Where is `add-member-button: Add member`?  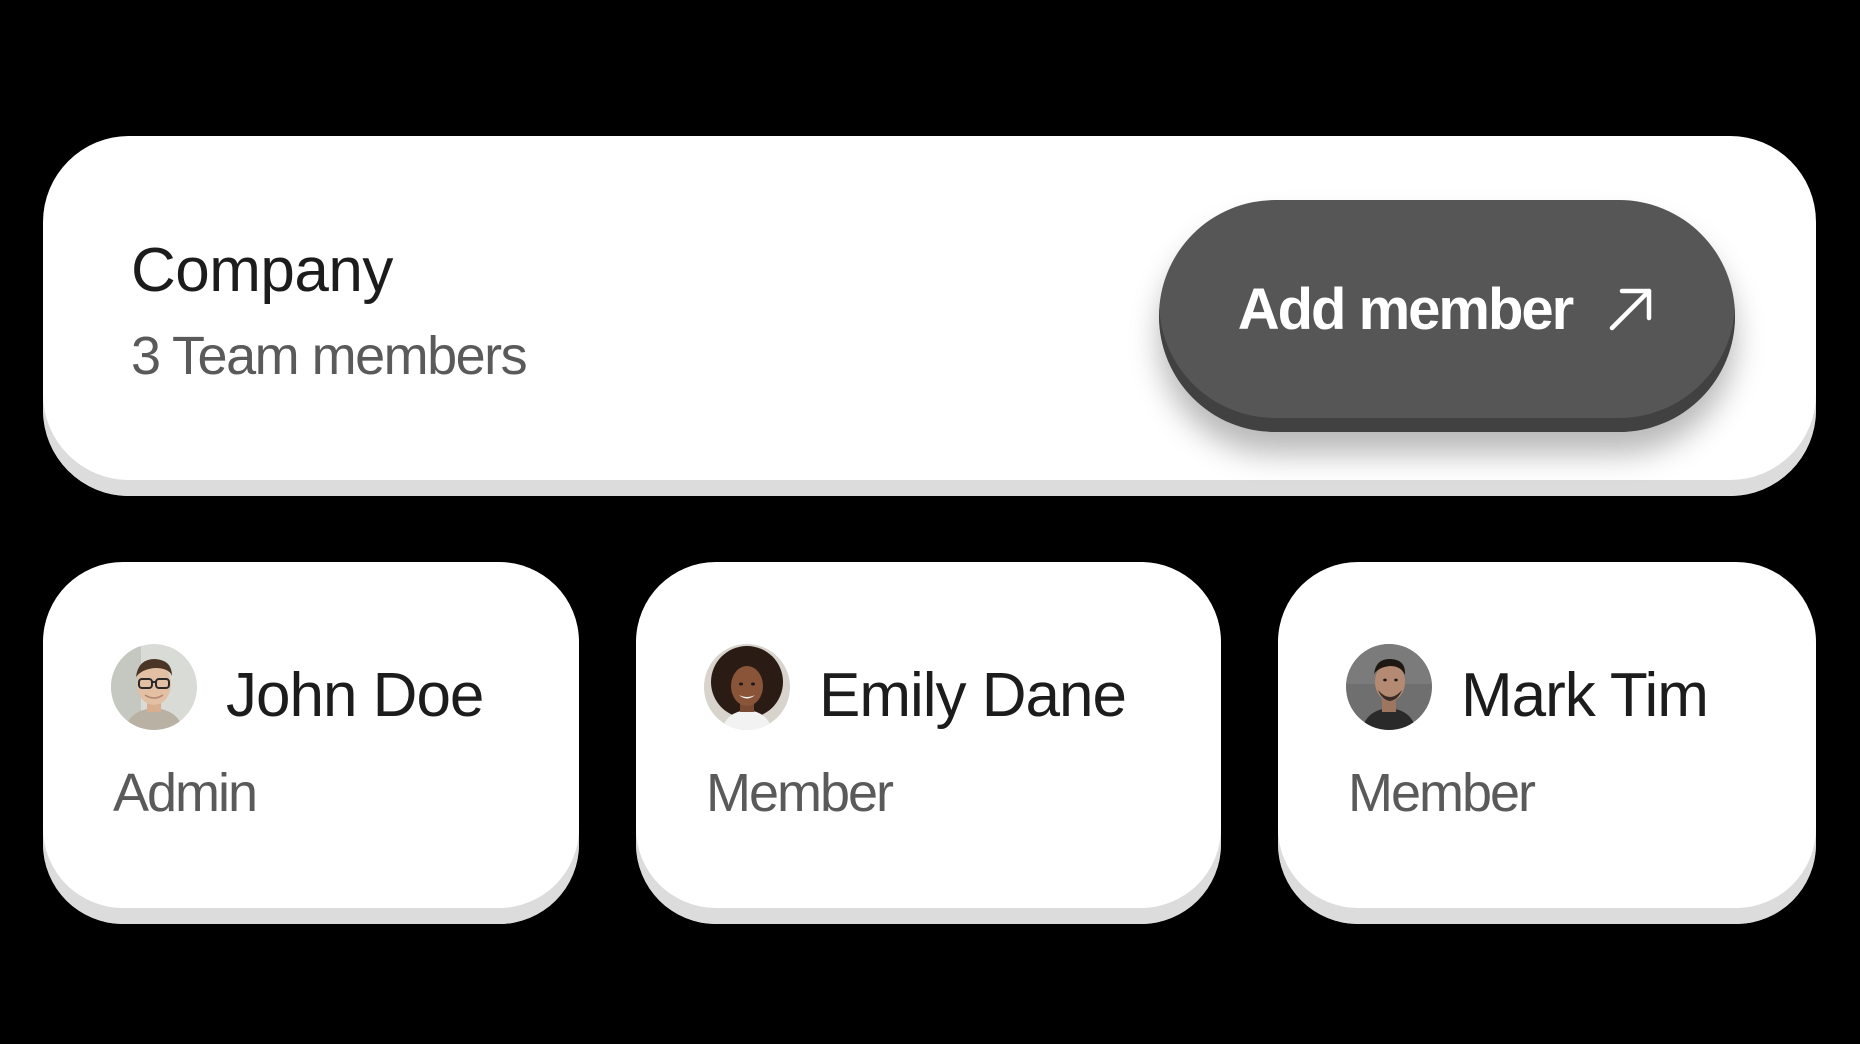
add-member-button: Add member is located at coordinates (1447, 316).